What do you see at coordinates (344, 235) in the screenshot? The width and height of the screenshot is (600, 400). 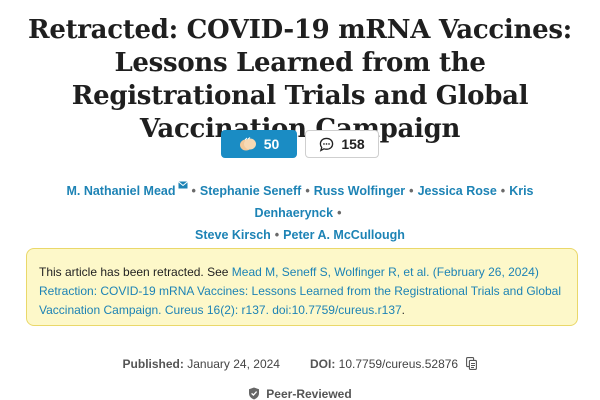 I see `author-link: Peter A. McCullough` at bounding box center [344, 235].